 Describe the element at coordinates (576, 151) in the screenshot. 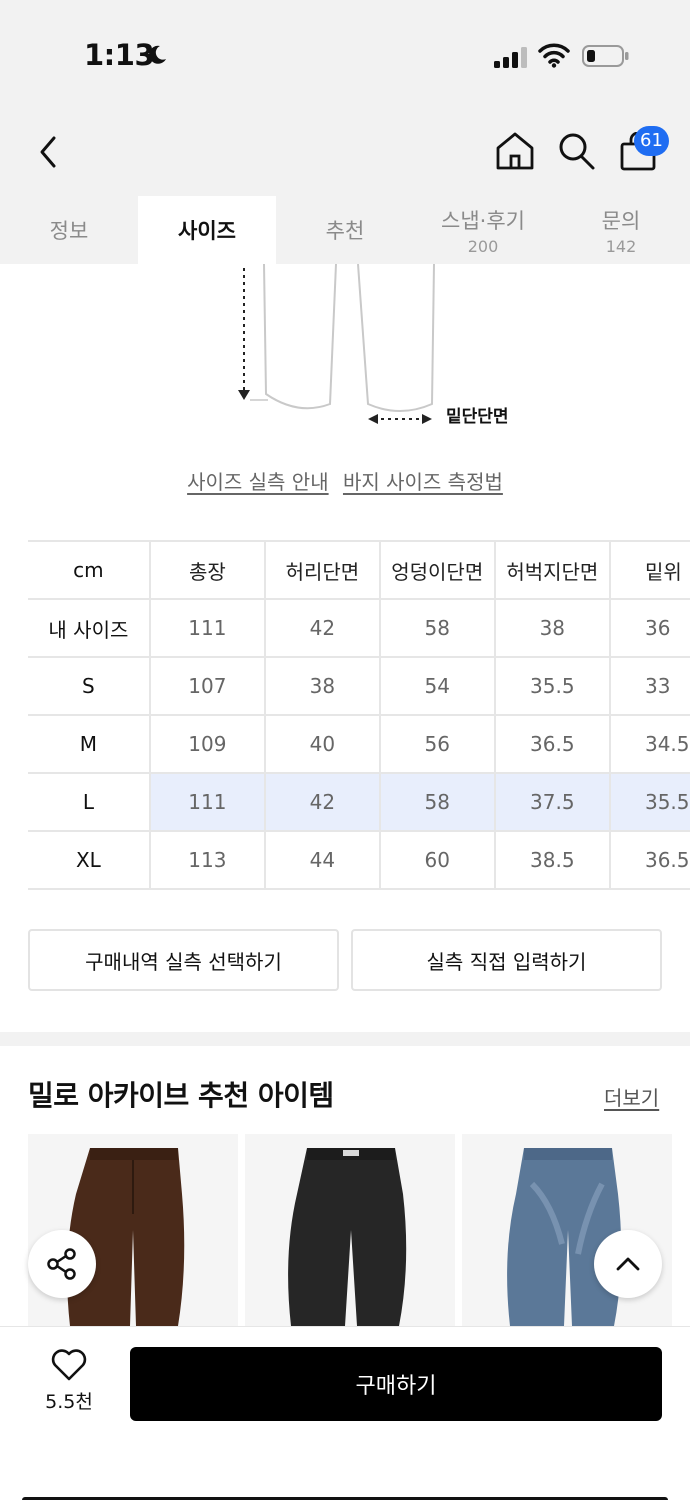

I see `search-icon` at that location.